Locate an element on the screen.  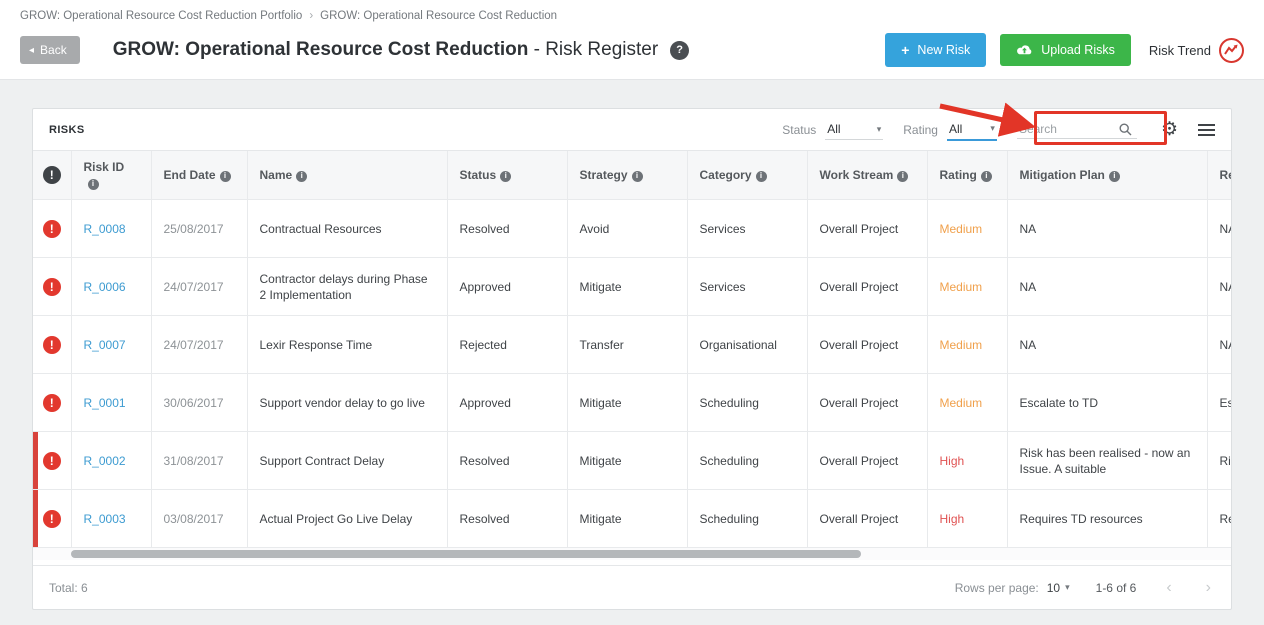
risk-id-link: R_0008 is located at coordinates (105, 229).